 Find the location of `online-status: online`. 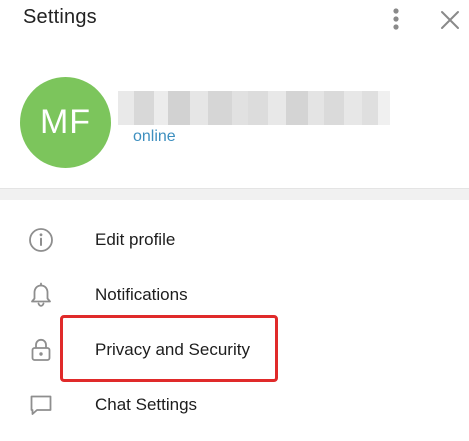

online-status: online is located at coordinates (154, 136).